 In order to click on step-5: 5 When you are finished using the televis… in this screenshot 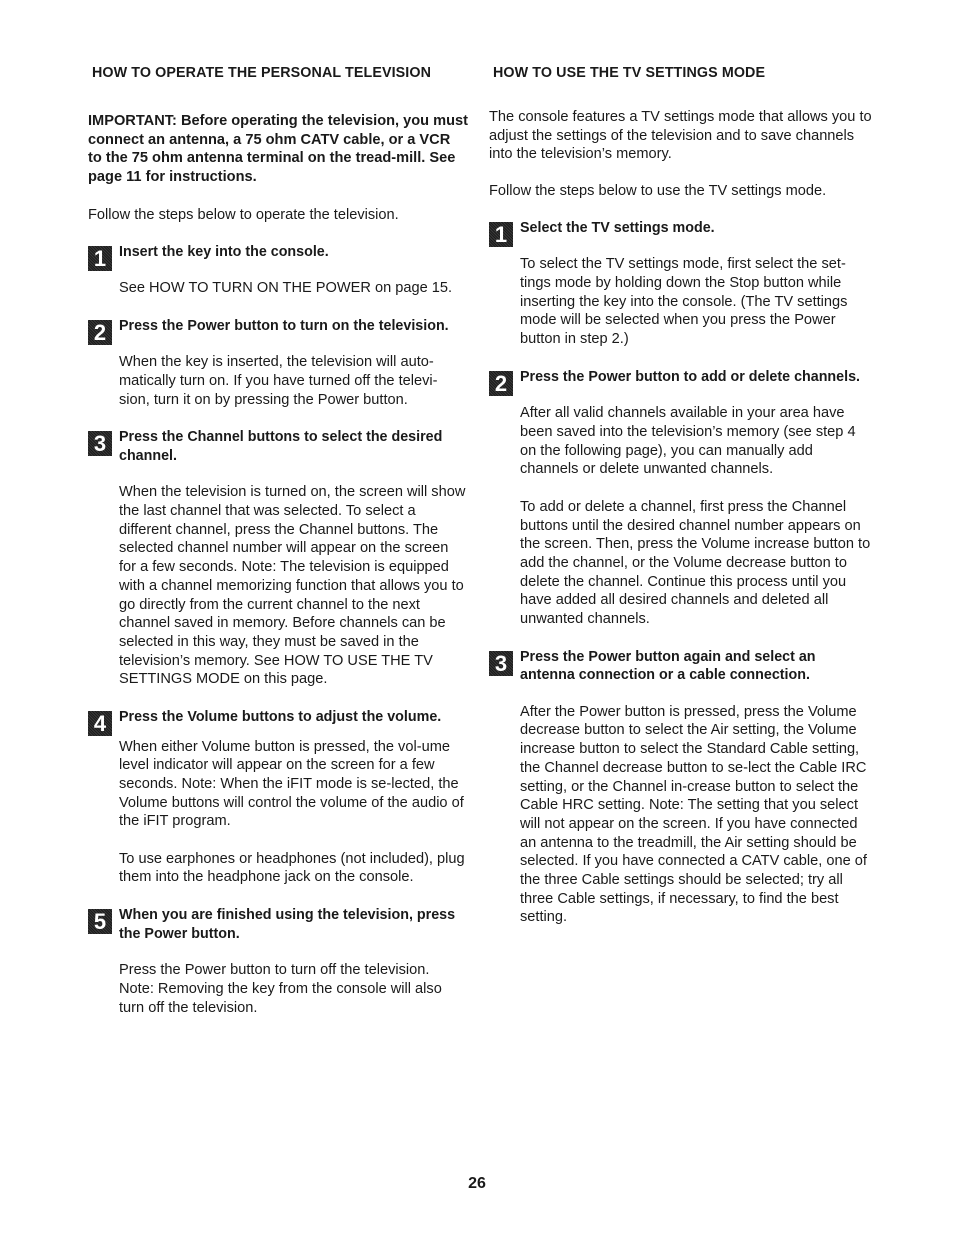, I will do `click(278, 961)`.